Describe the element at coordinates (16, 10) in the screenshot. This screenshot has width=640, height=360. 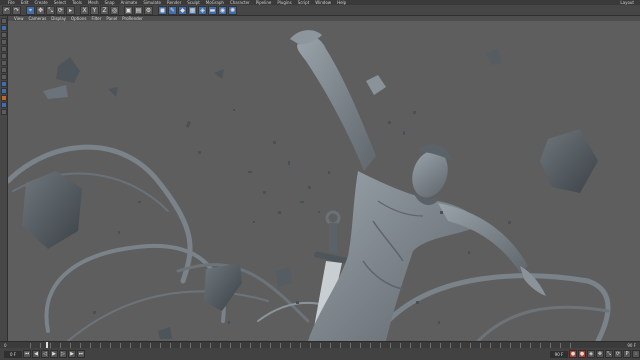
I see `redo-icon: ↷` at that location.